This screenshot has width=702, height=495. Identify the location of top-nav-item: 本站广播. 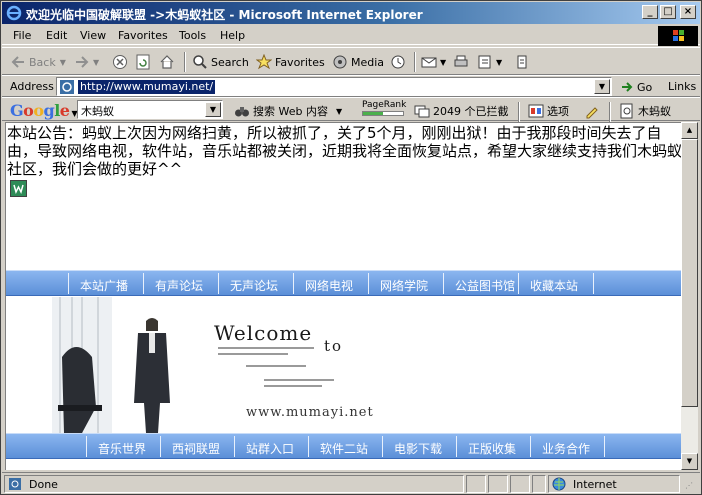
(104, 285).